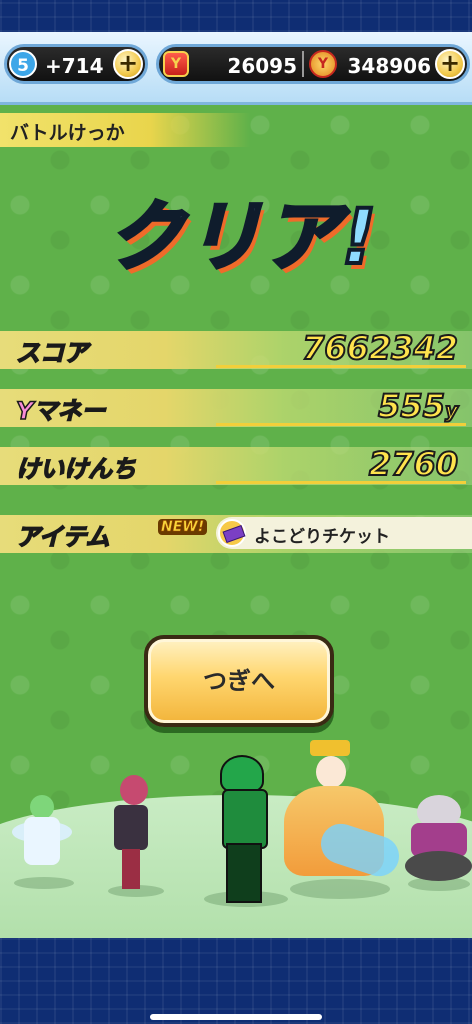 The image size is (472, 1024). What do you see at coordinates (131, 827) in the screenshot?
I see `character-girl-body` at bounding box center [131, 827].